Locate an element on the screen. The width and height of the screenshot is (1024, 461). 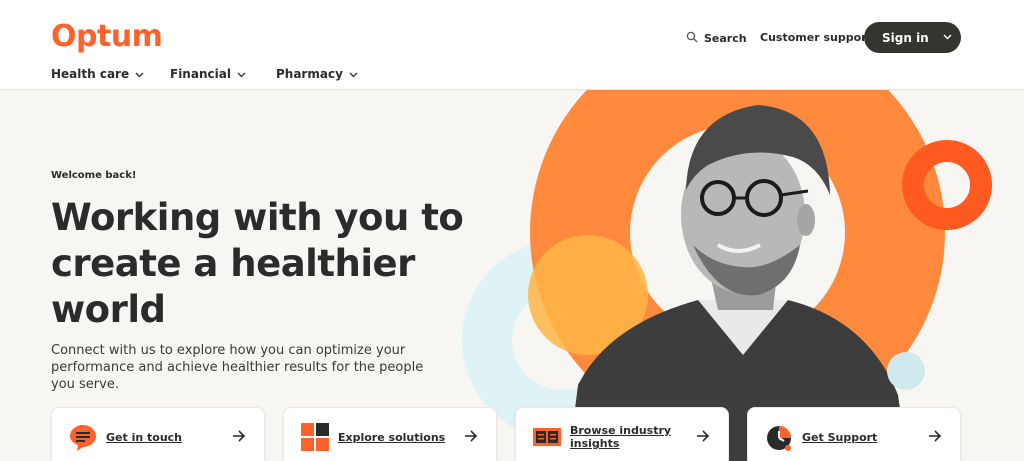
browse-insights-card: Browse industry insights is located at coordinates (622, 434).